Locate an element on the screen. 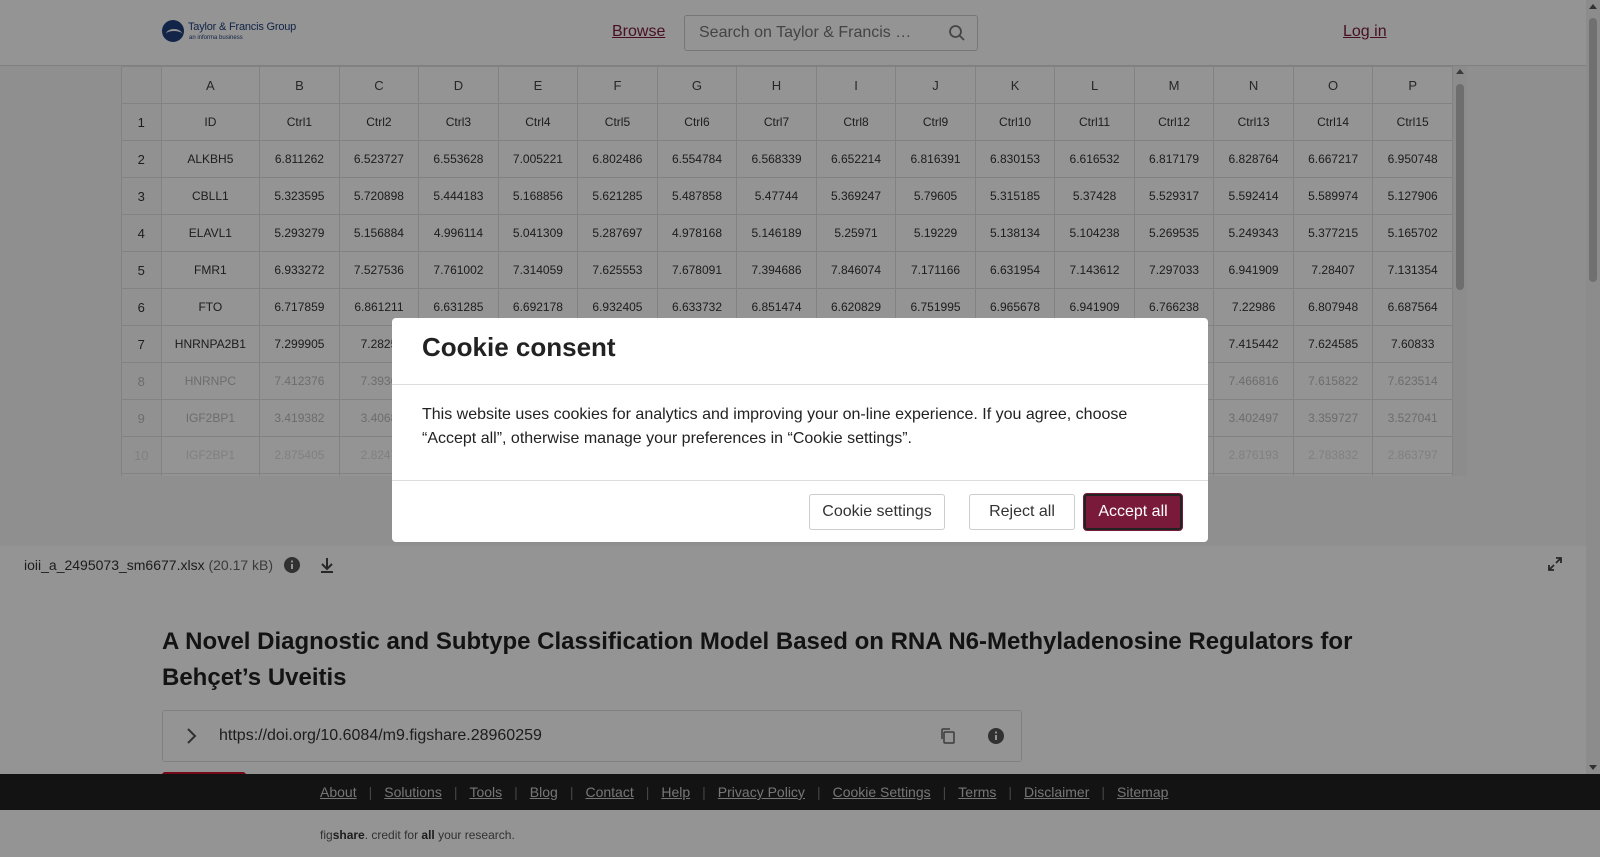 This screenshot has height=857, width=1600. accept-all-button: Accept all is located at coordinates (1133, 512).